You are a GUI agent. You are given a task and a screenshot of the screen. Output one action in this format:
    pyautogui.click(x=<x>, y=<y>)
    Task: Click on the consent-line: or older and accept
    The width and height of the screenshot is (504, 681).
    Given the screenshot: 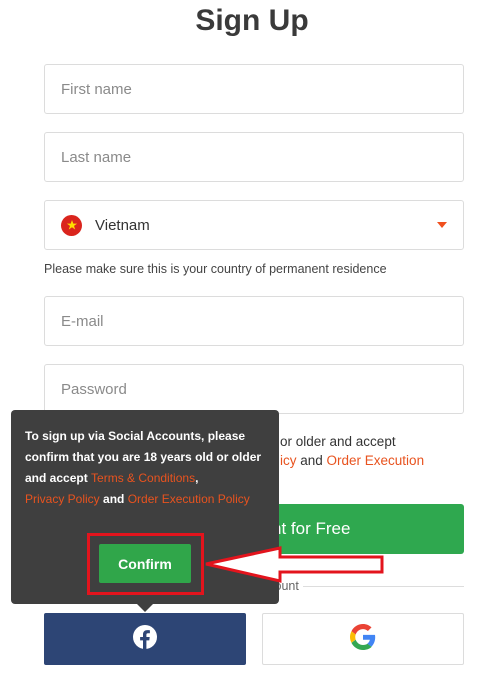 What is the action you would take?
    pyautogui.click(x=338, y=441)
    